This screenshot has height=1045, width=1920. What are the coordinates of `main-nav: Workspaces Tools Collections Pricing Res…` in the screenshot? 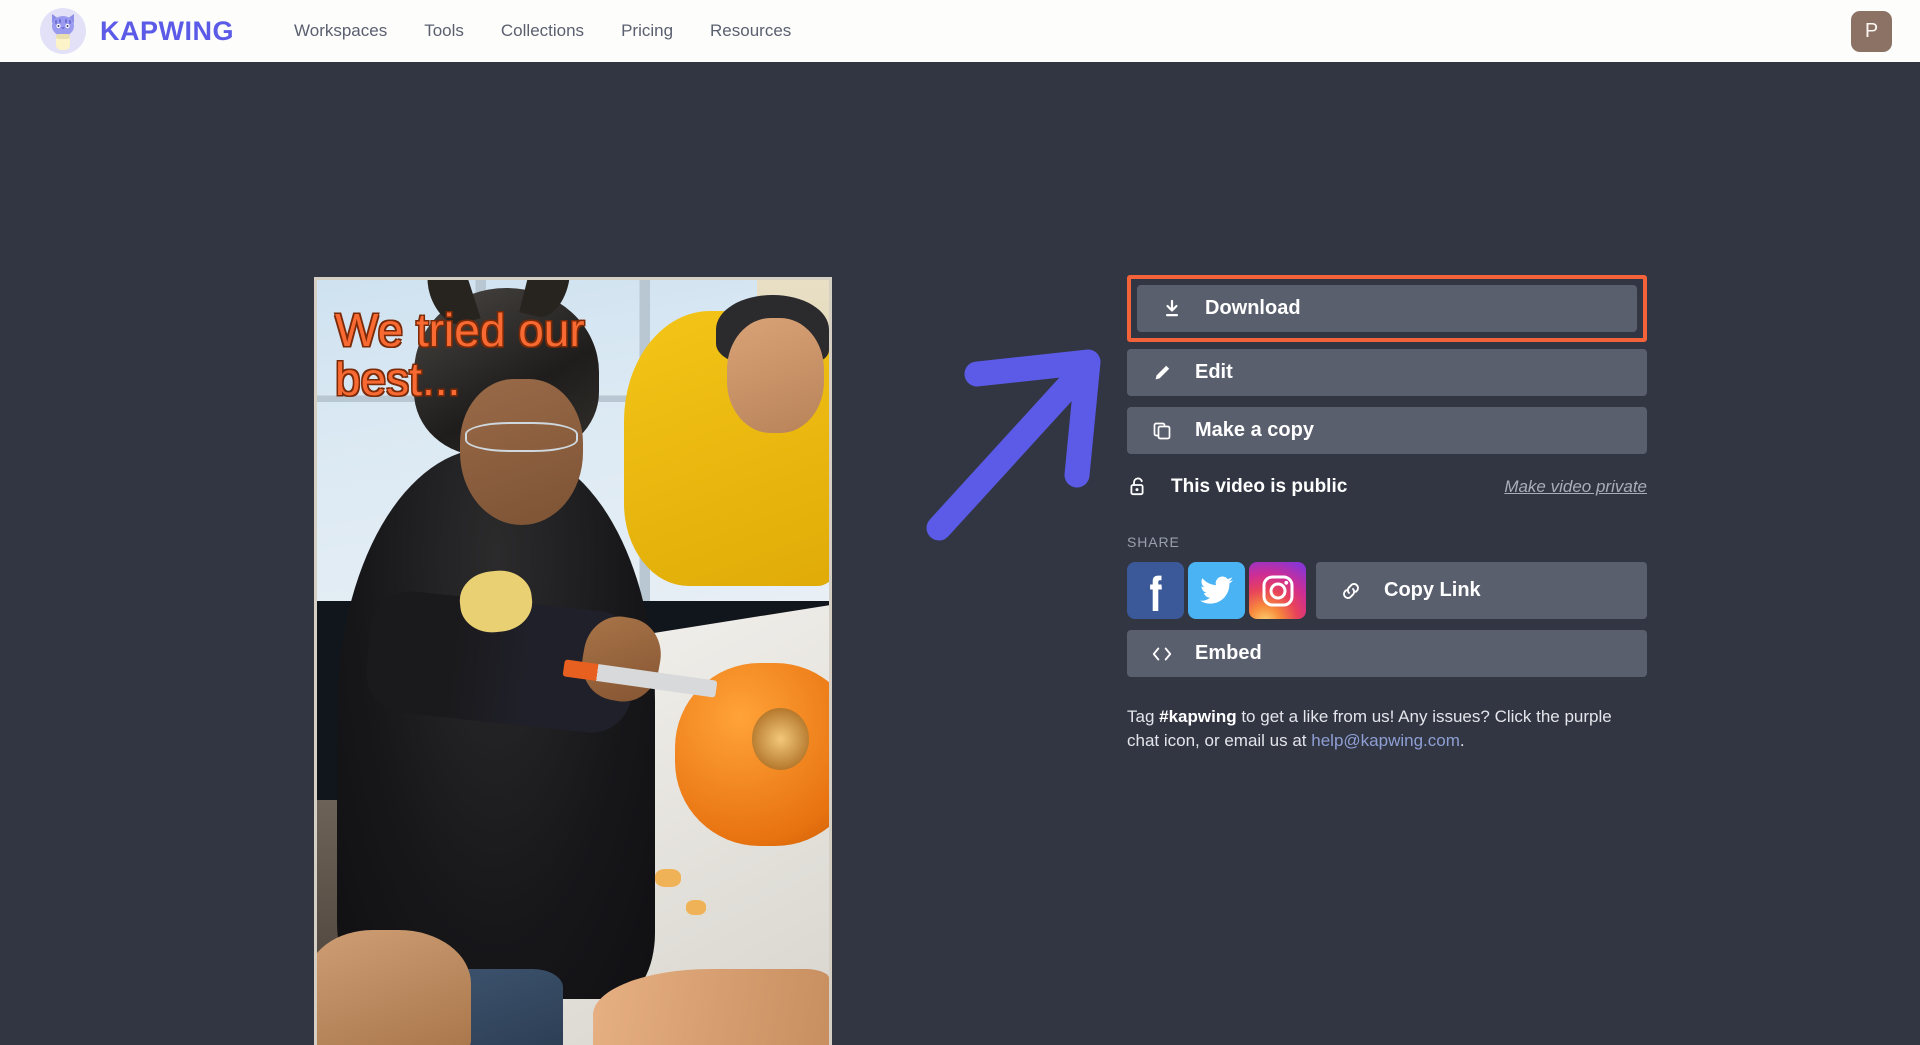 It's located at (542, 31).